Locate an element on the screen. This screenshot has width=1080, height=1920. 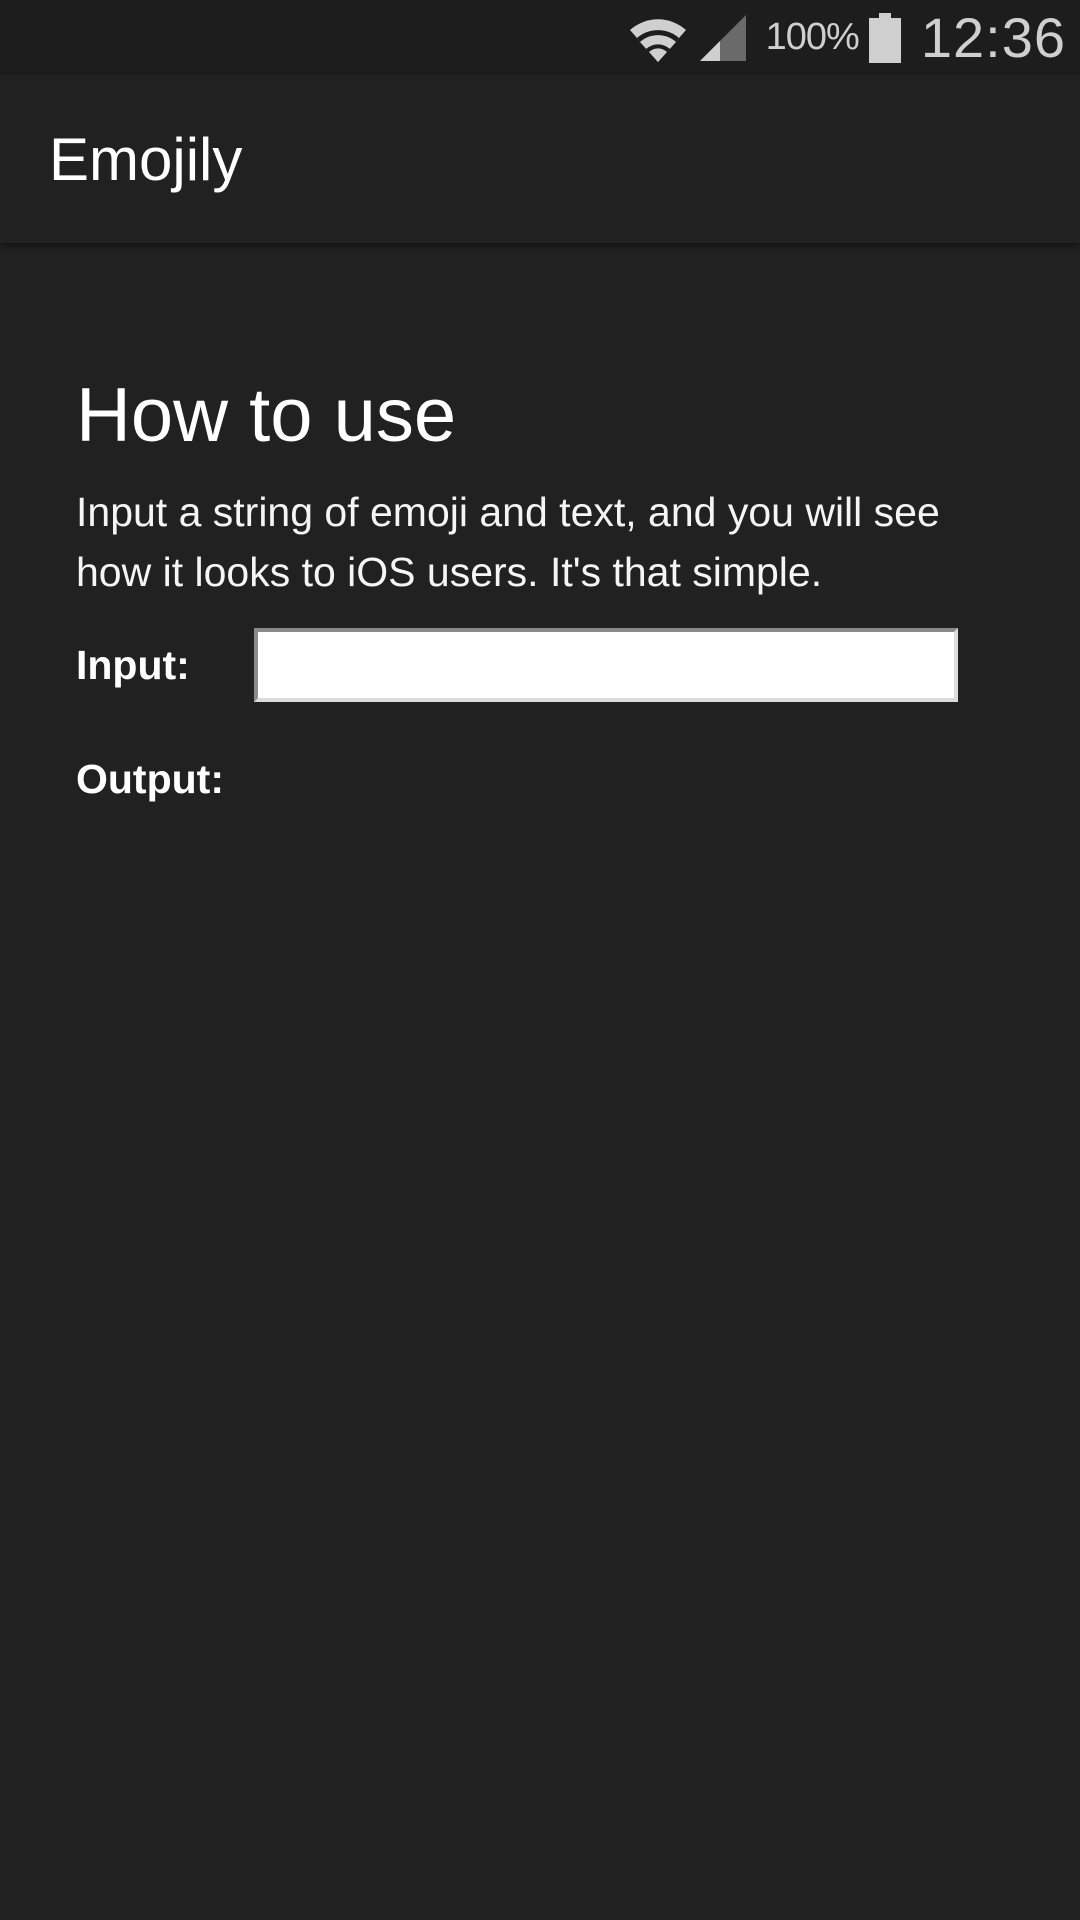
app-title: Emojily is located at coordinates (146, 159).